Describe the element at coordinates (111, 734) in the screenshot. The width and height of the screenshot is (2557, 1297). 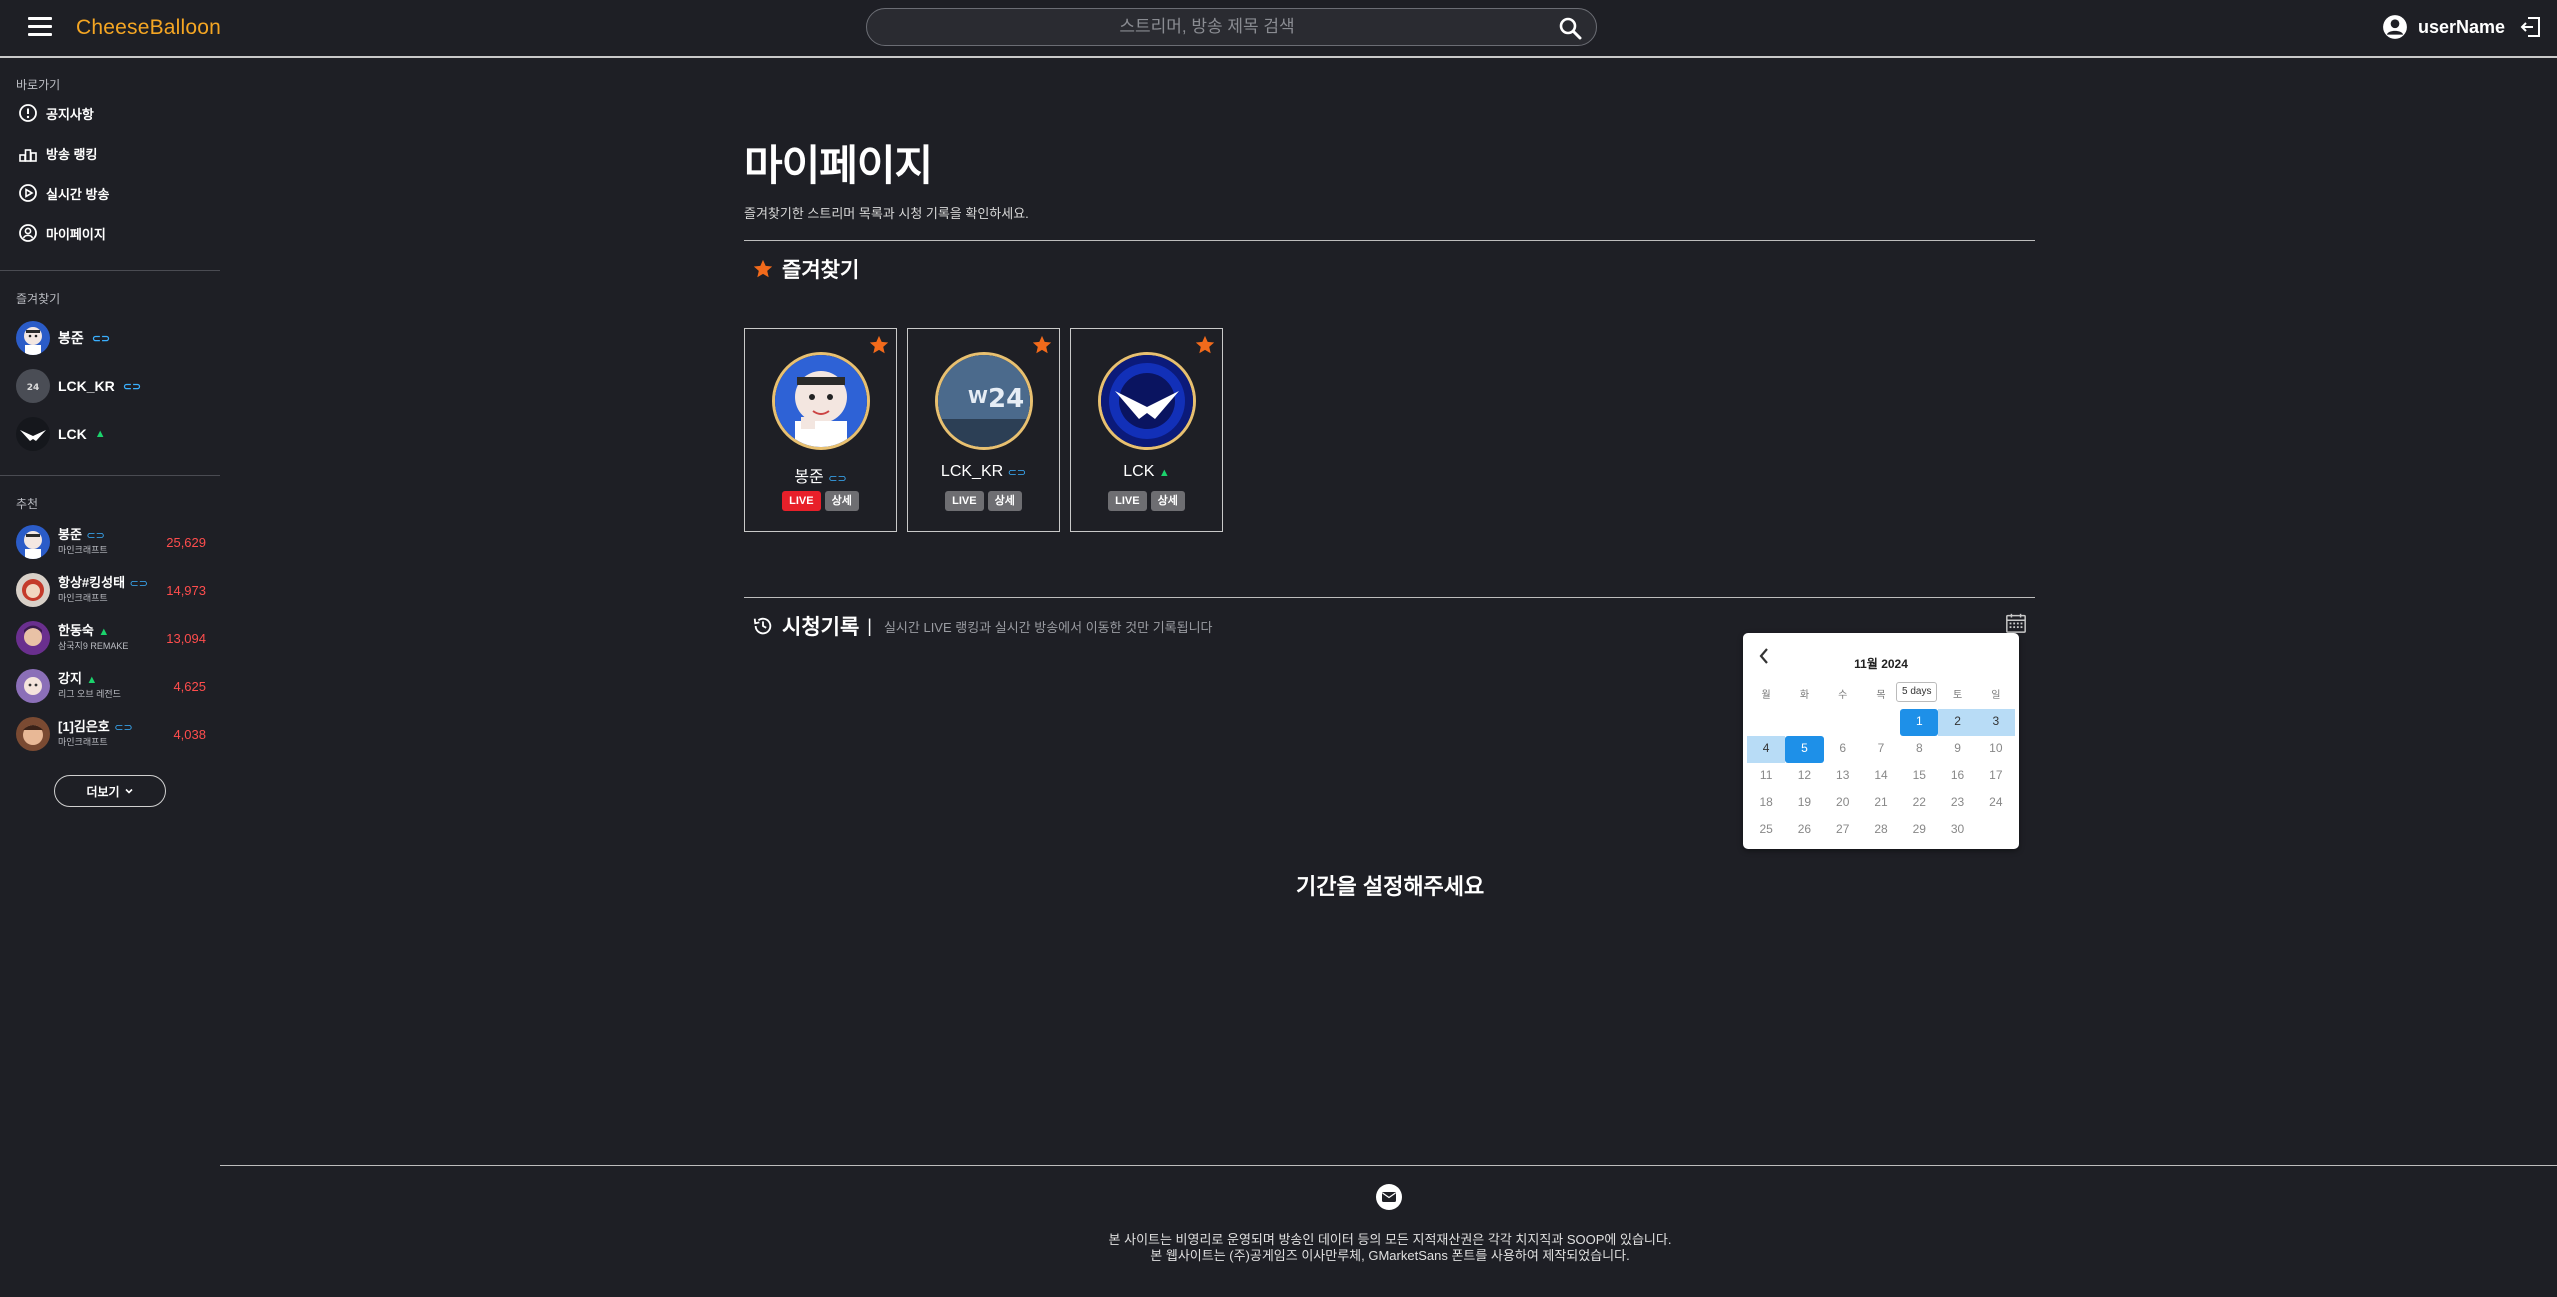
I see `sidebar-recommend-item: [1]김은호 ⊂⊃ 마인크래프트 4,038` at that location.